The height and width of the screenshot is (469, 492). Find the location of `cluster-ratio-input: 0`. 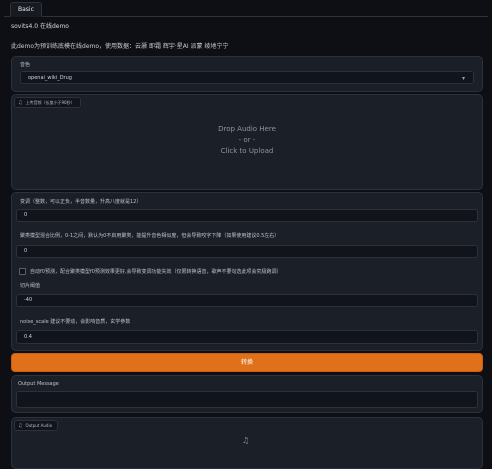

cluster-ratio-input: 0 is located at coordinates (247, 251).